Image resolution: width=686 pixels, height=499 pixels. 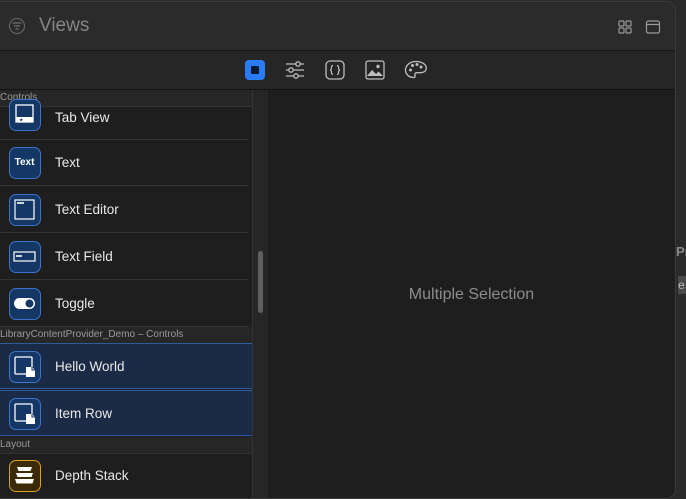 What do you see at coordinates (25, 257) in the screenshot?
I see `text-field-icon` at bounding box center [25, 257].